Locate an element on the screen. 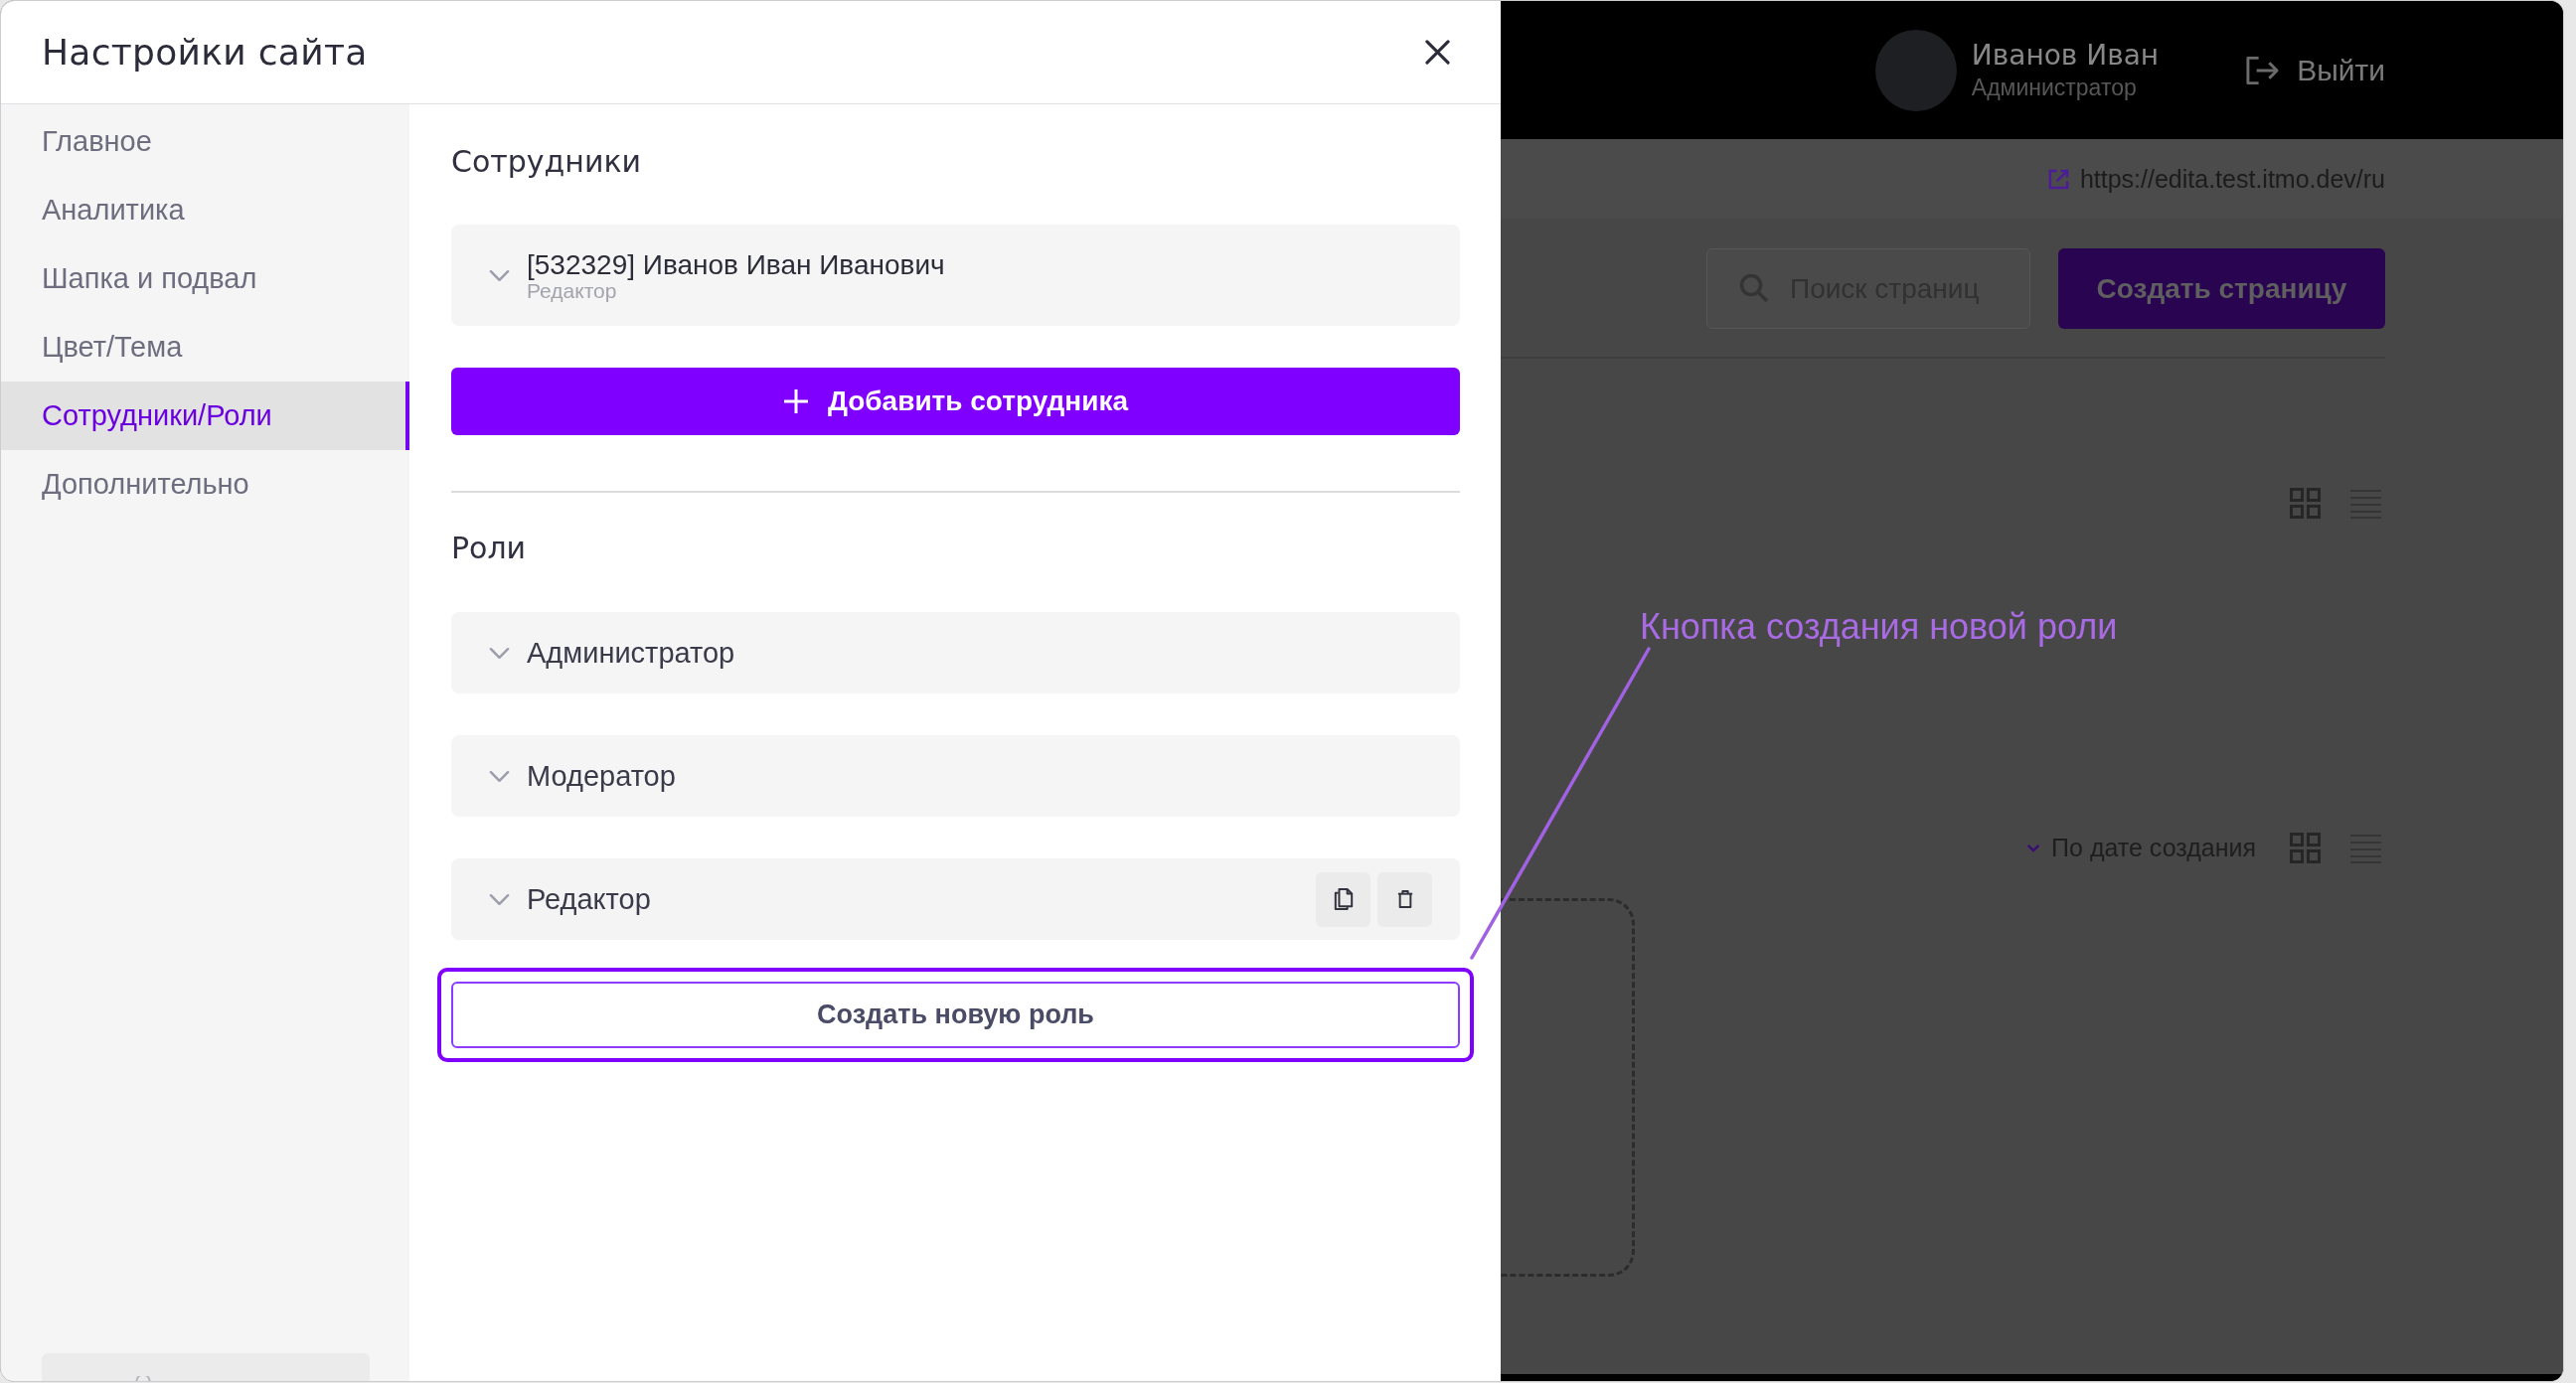  sidebar-footer-button is located at coordinates (206, 1367).